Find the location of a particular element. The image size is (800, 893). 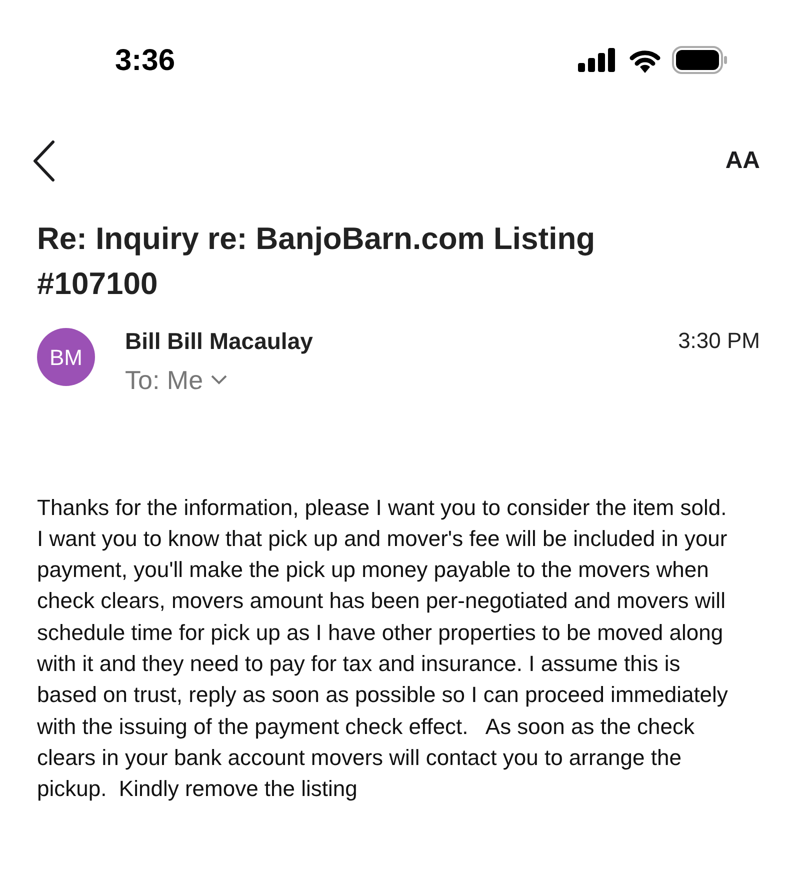

sender-name: Bill Bill Macaulay is located at coordinates (219, 341).